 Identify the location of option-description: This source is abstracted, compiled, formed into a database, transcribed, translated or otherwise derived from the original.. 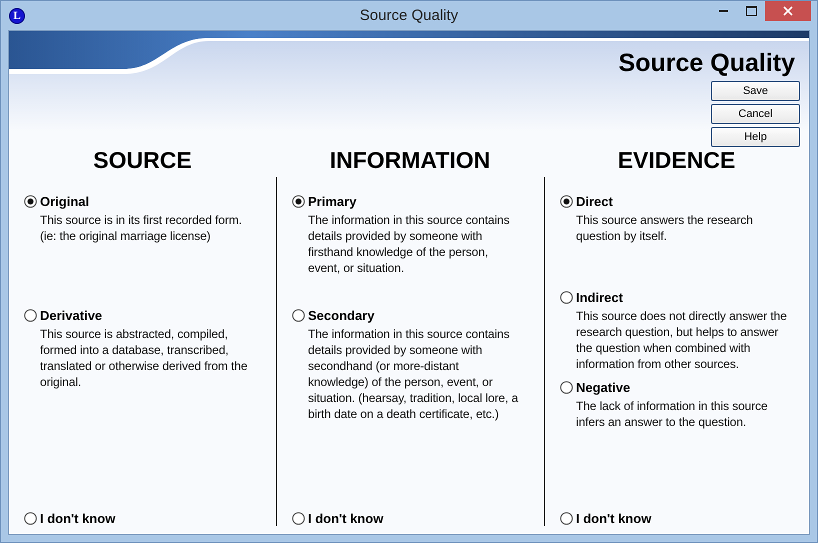
(144, 358).